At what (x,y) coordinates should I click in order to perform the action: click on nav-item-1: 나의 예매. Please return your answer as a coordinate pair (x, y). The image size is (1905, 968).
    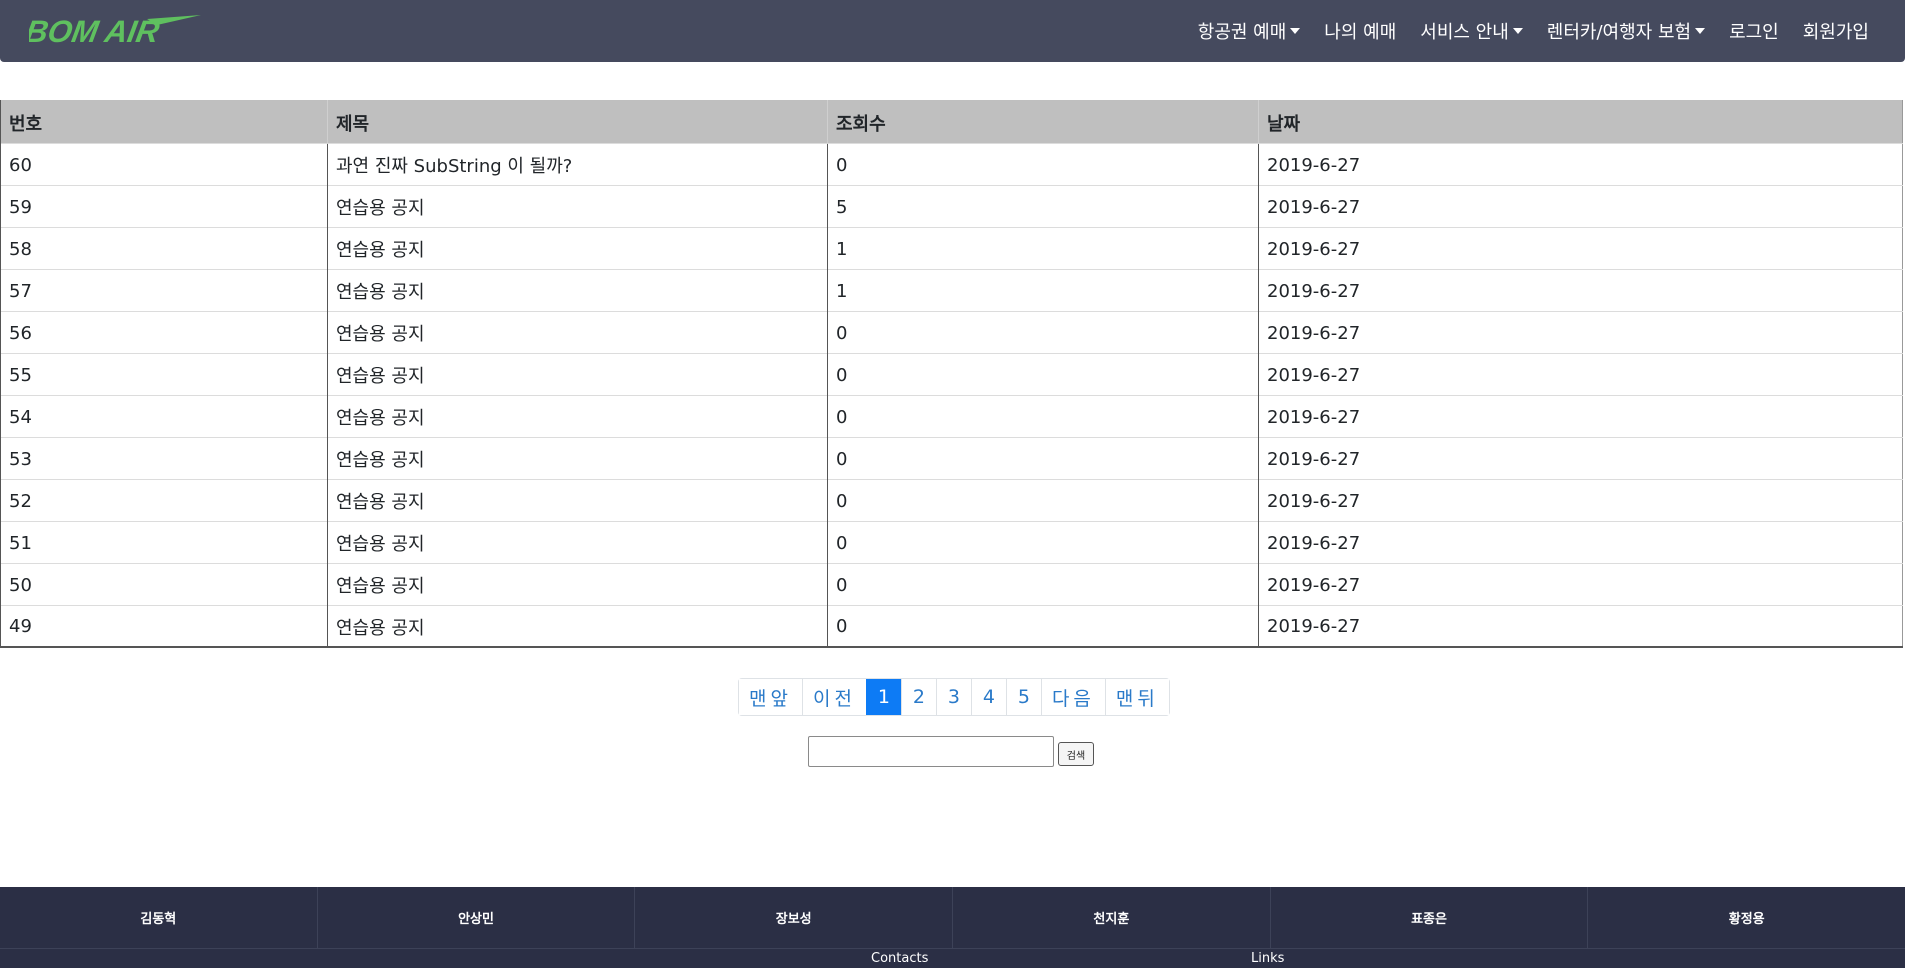
    Looking at the image, I should click on (1360, 31).